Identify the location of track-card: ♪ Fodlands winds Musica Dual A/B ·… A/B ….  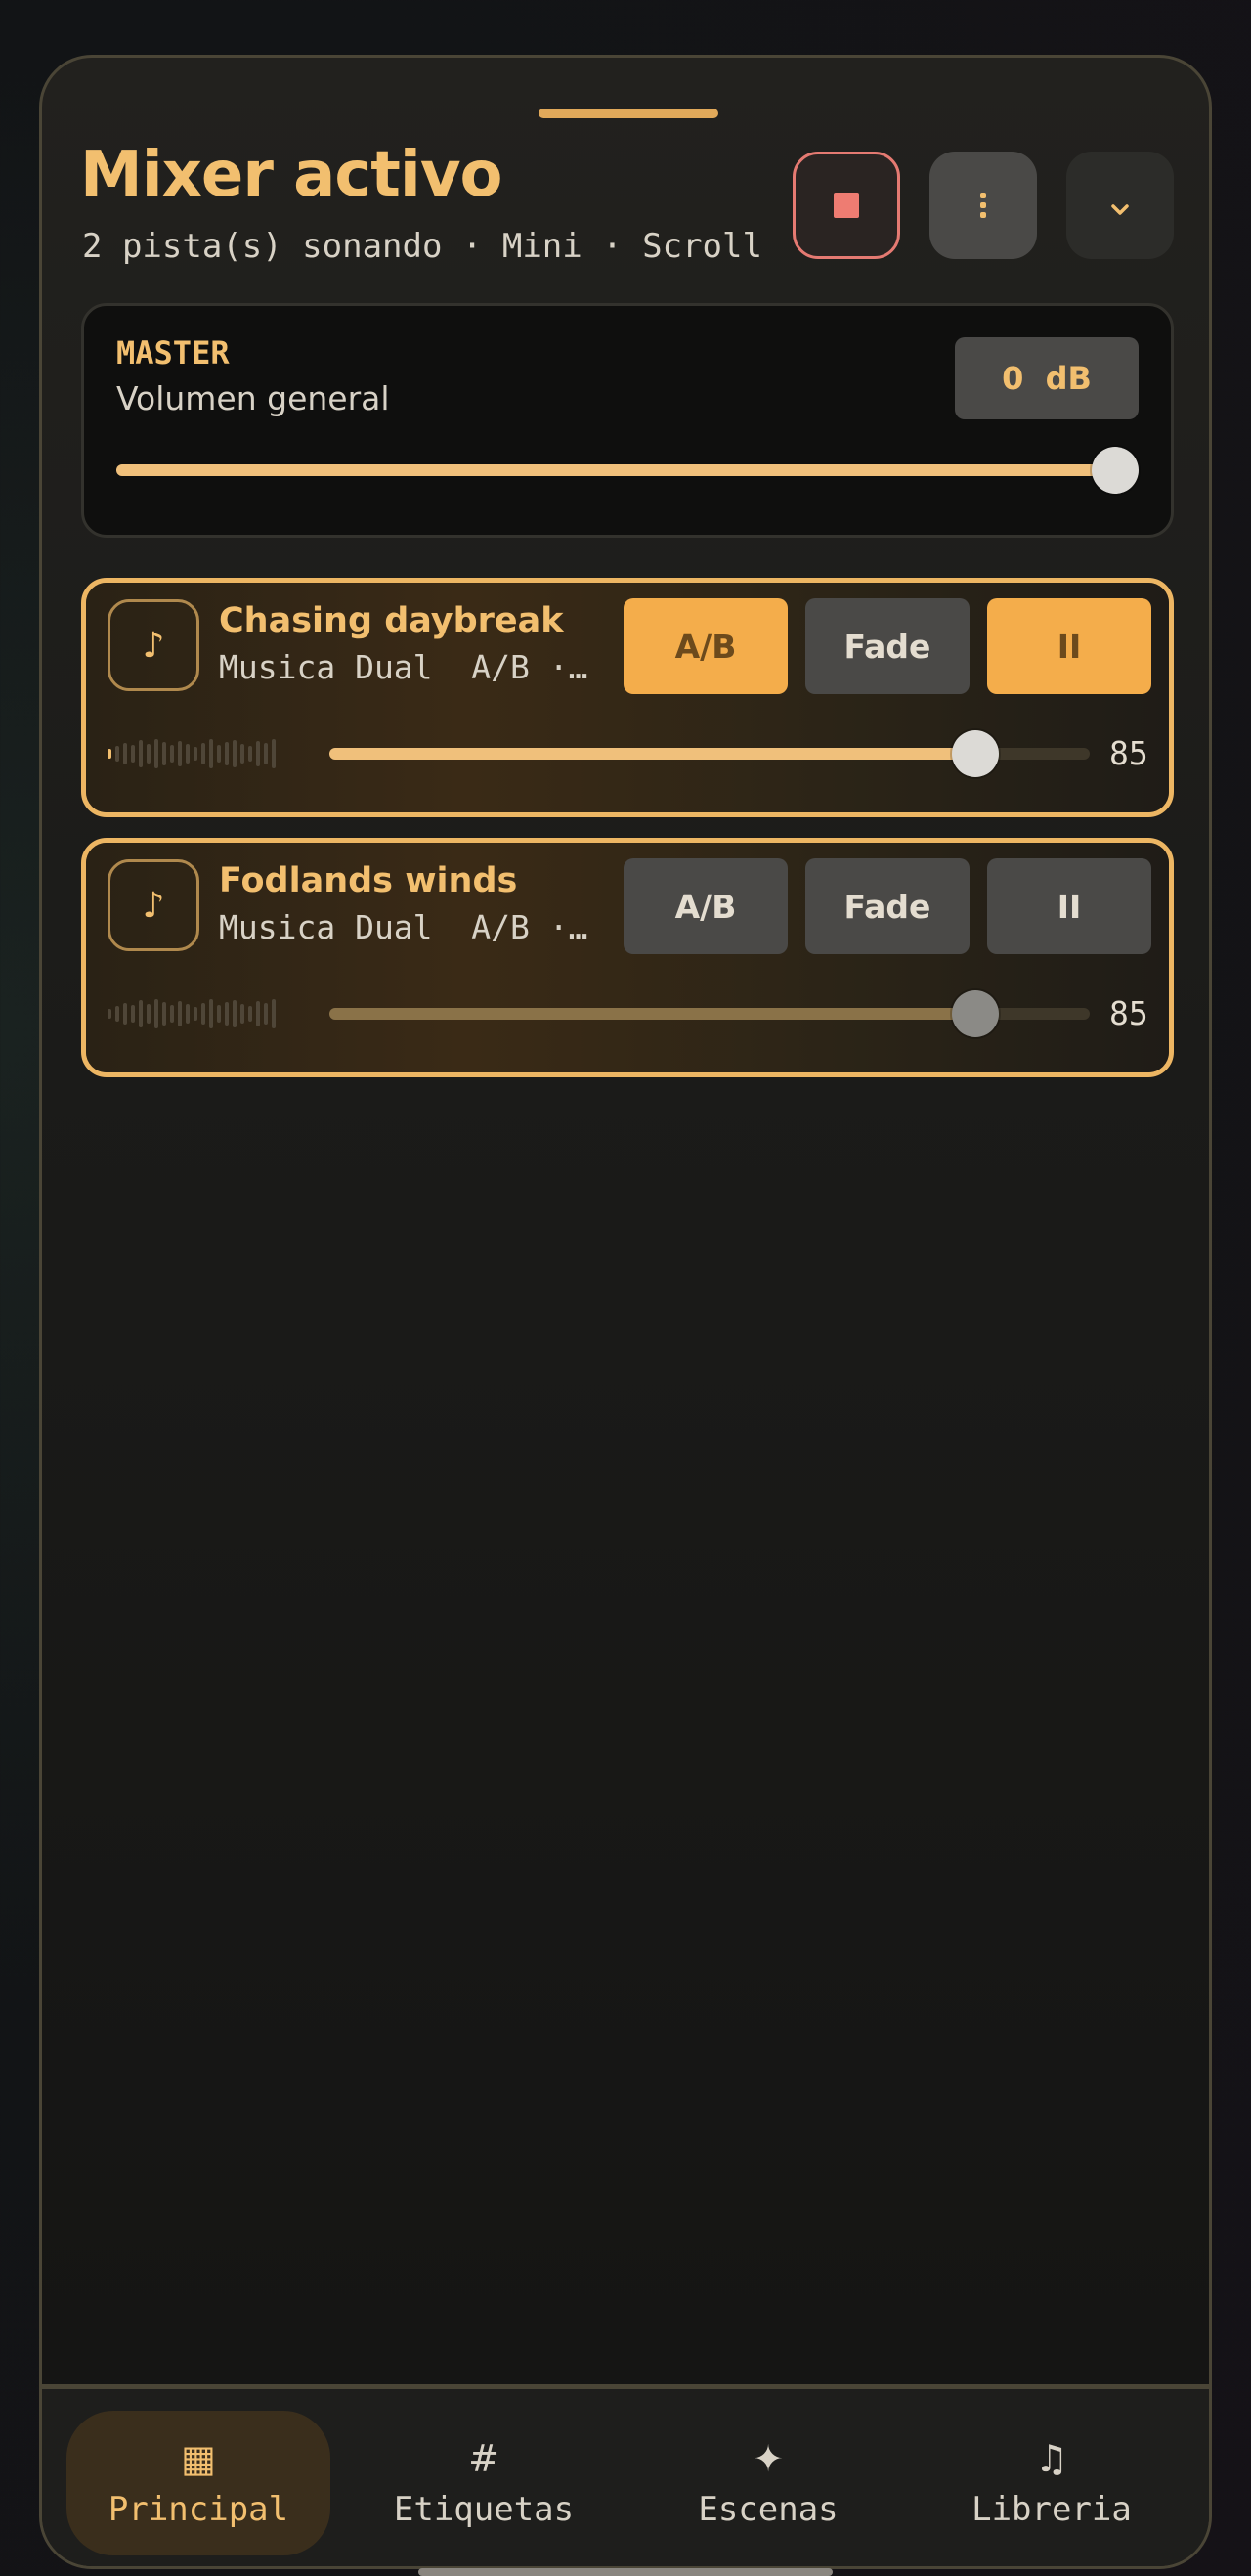
(627, 957).